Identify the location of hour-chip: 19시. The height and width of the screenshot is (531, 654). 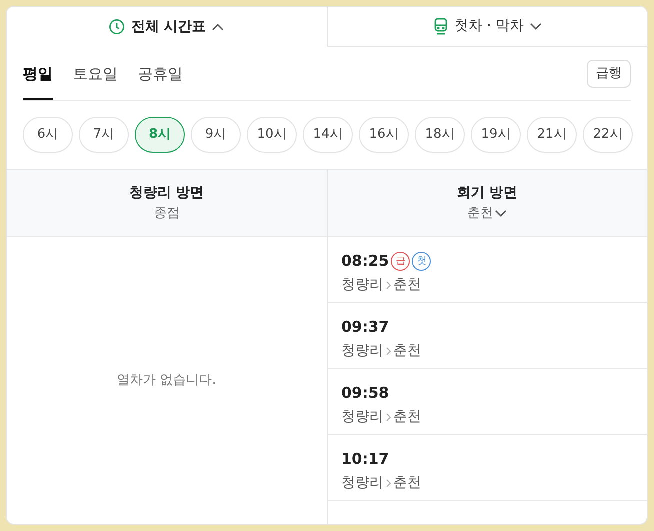
(496, 135).